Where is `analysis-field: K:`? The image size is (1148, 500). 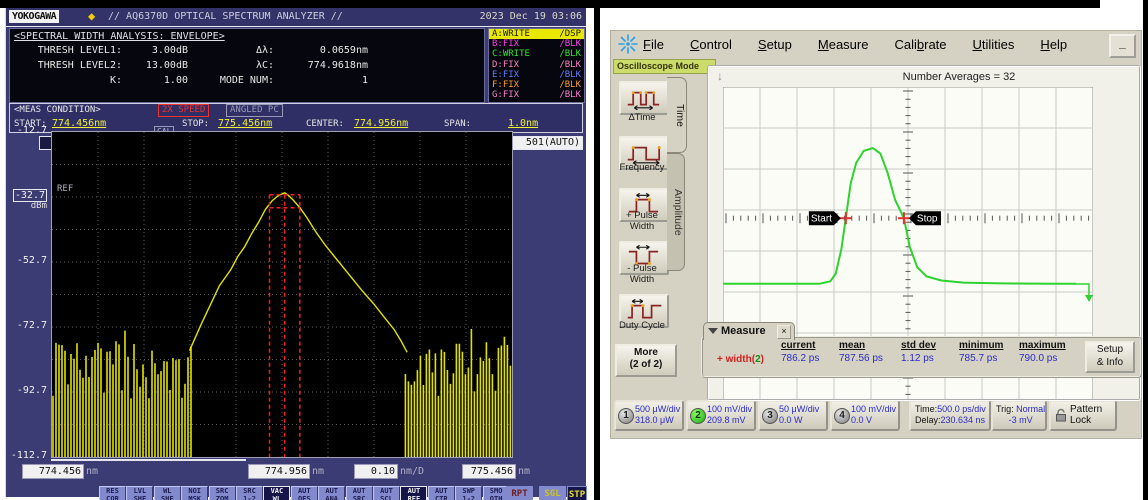
analysis-field: K: is located at coordinates (115, 80).